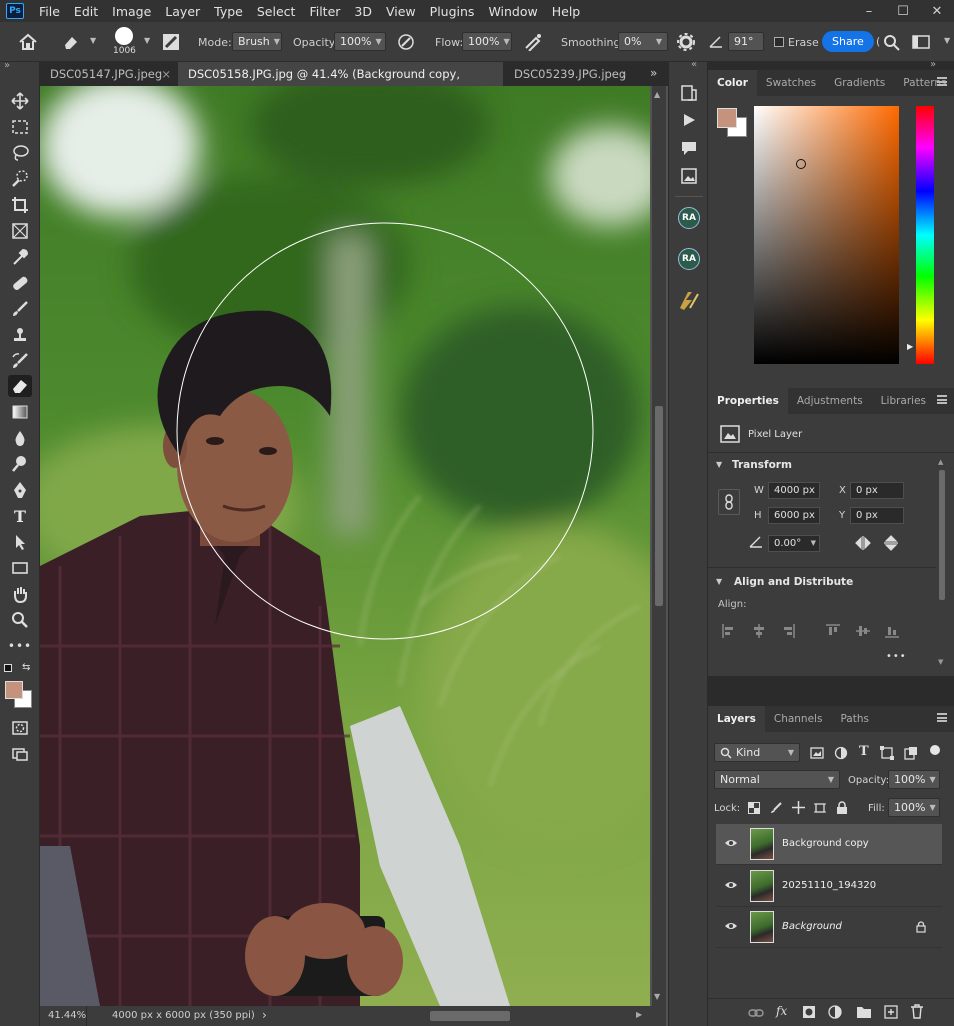 The image size is (954, 1026). What do you see at coordinates (942, 399) in the screenshot?
I see `properties-panel-menu-icon` at bounding box center [942, 399].